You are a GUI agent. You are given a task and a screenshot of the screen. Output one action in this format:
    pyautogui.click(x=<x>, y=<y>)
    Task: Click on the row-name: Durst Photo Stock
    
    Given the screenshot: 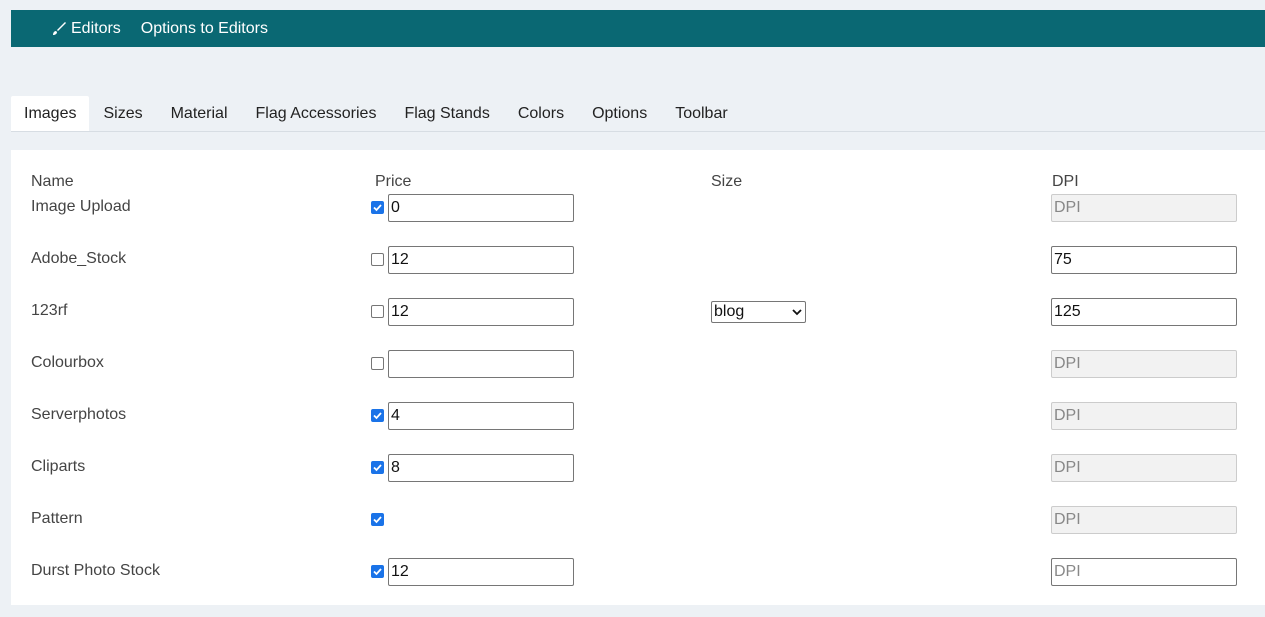 What is the action you would take?
    pyautogui.click(x=95, y=570)
    